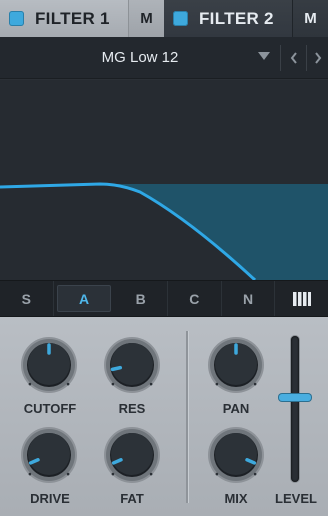 This screenshot has height=516, width=328. What do you see at coordinates (236, 18) in the screenshot?
I see `tab-filter-2-label: FILTER 2` at bounding box center [236, 18].